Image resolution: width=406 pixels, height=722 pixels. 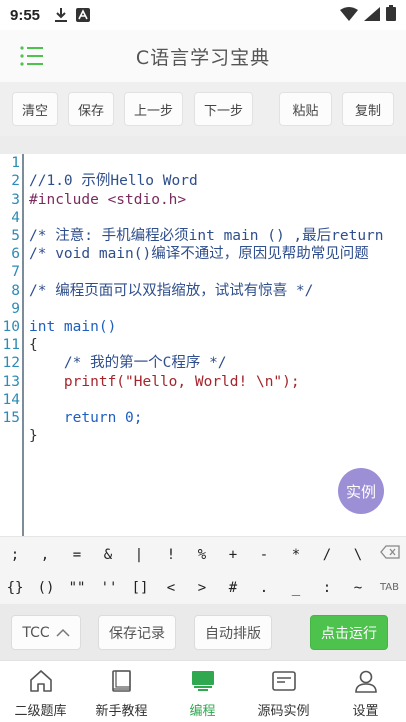 I want to click on code-line: 9 int main(), so click(x=203, y=308).